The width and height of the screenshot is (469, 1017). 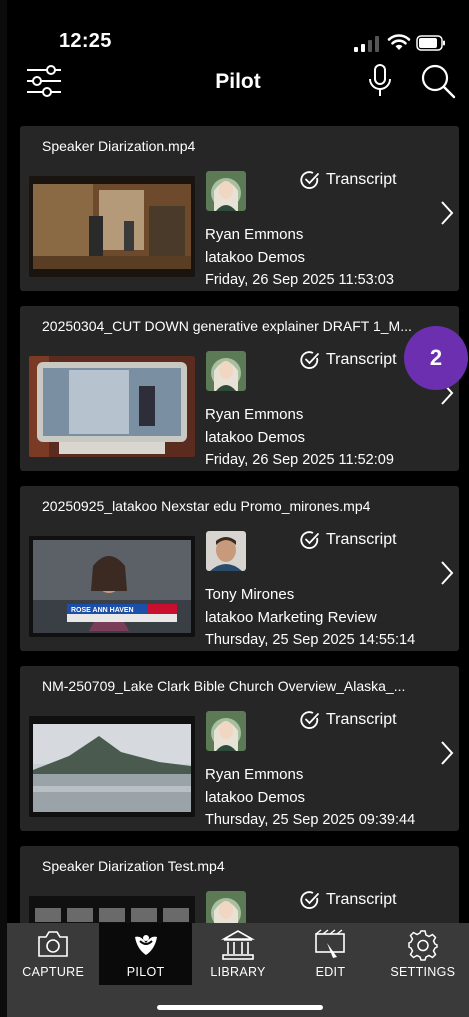 What do you see at coordinates (239, 884) in the screenshot?
I see `video-card: Speaker Diarization Test.mp4 Transcript` at bounding box center [239, 884].